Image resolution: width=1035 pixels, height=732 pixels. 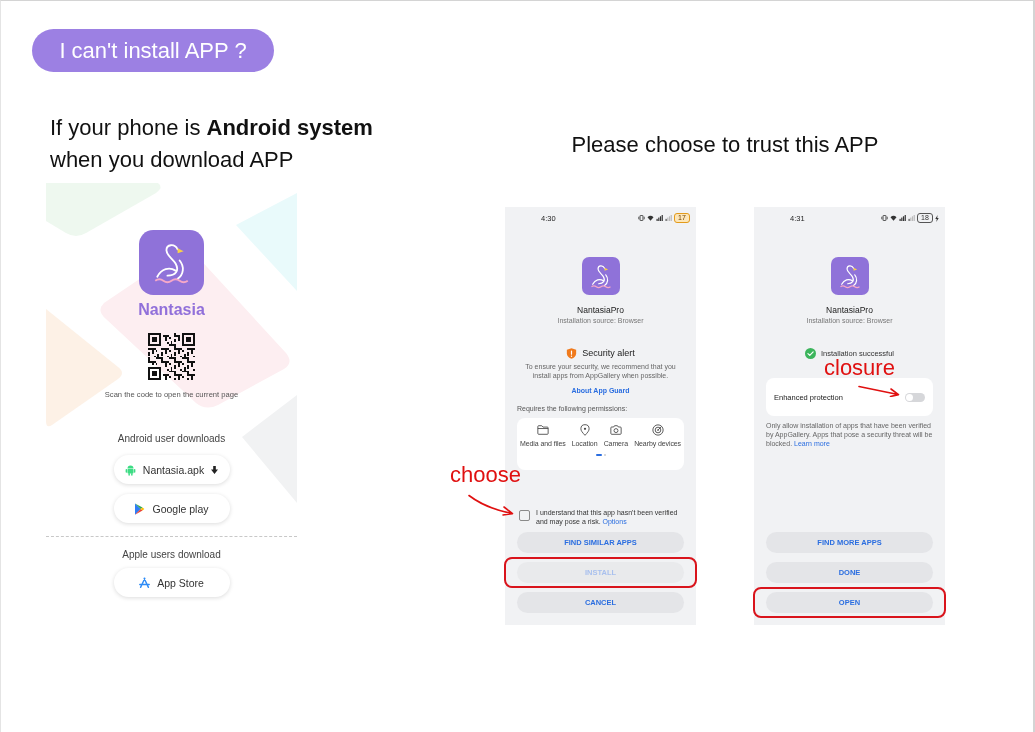 I want to click on camera-icon, so click(x=615, y=430).